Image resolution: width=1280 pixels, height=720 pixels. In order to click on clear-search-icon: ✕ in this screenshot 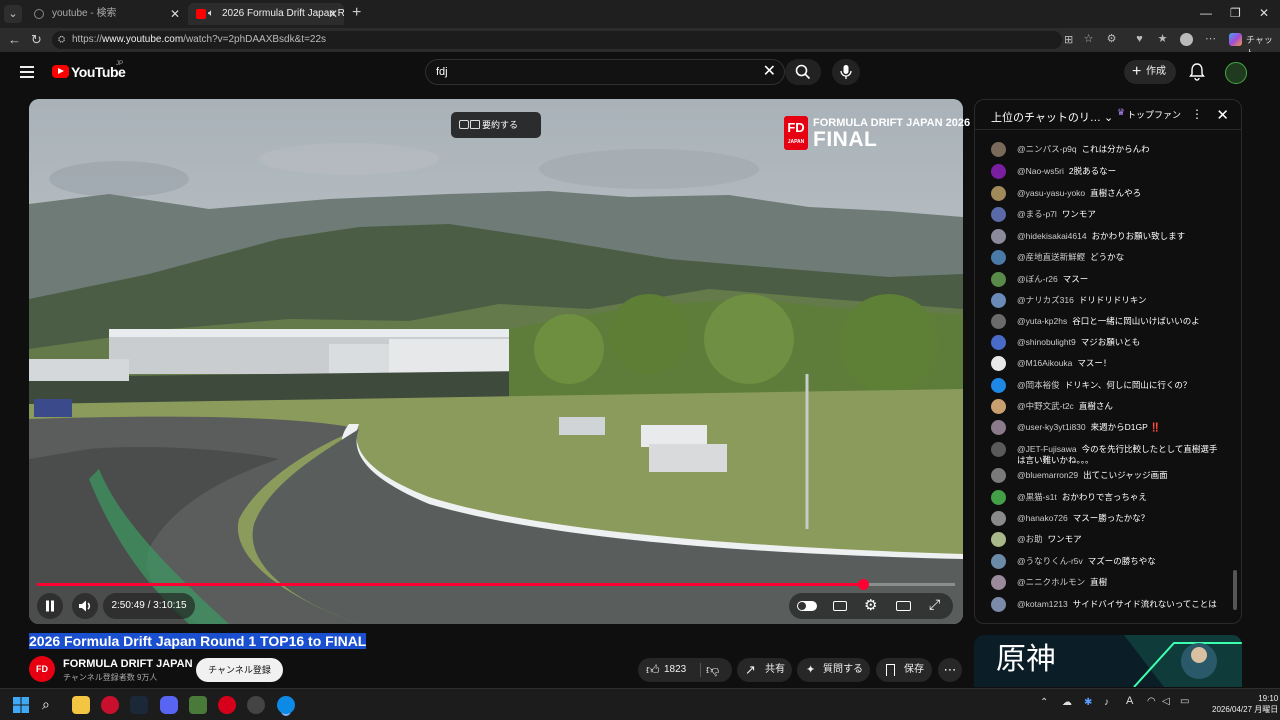, I will do `click(769, 72)`.